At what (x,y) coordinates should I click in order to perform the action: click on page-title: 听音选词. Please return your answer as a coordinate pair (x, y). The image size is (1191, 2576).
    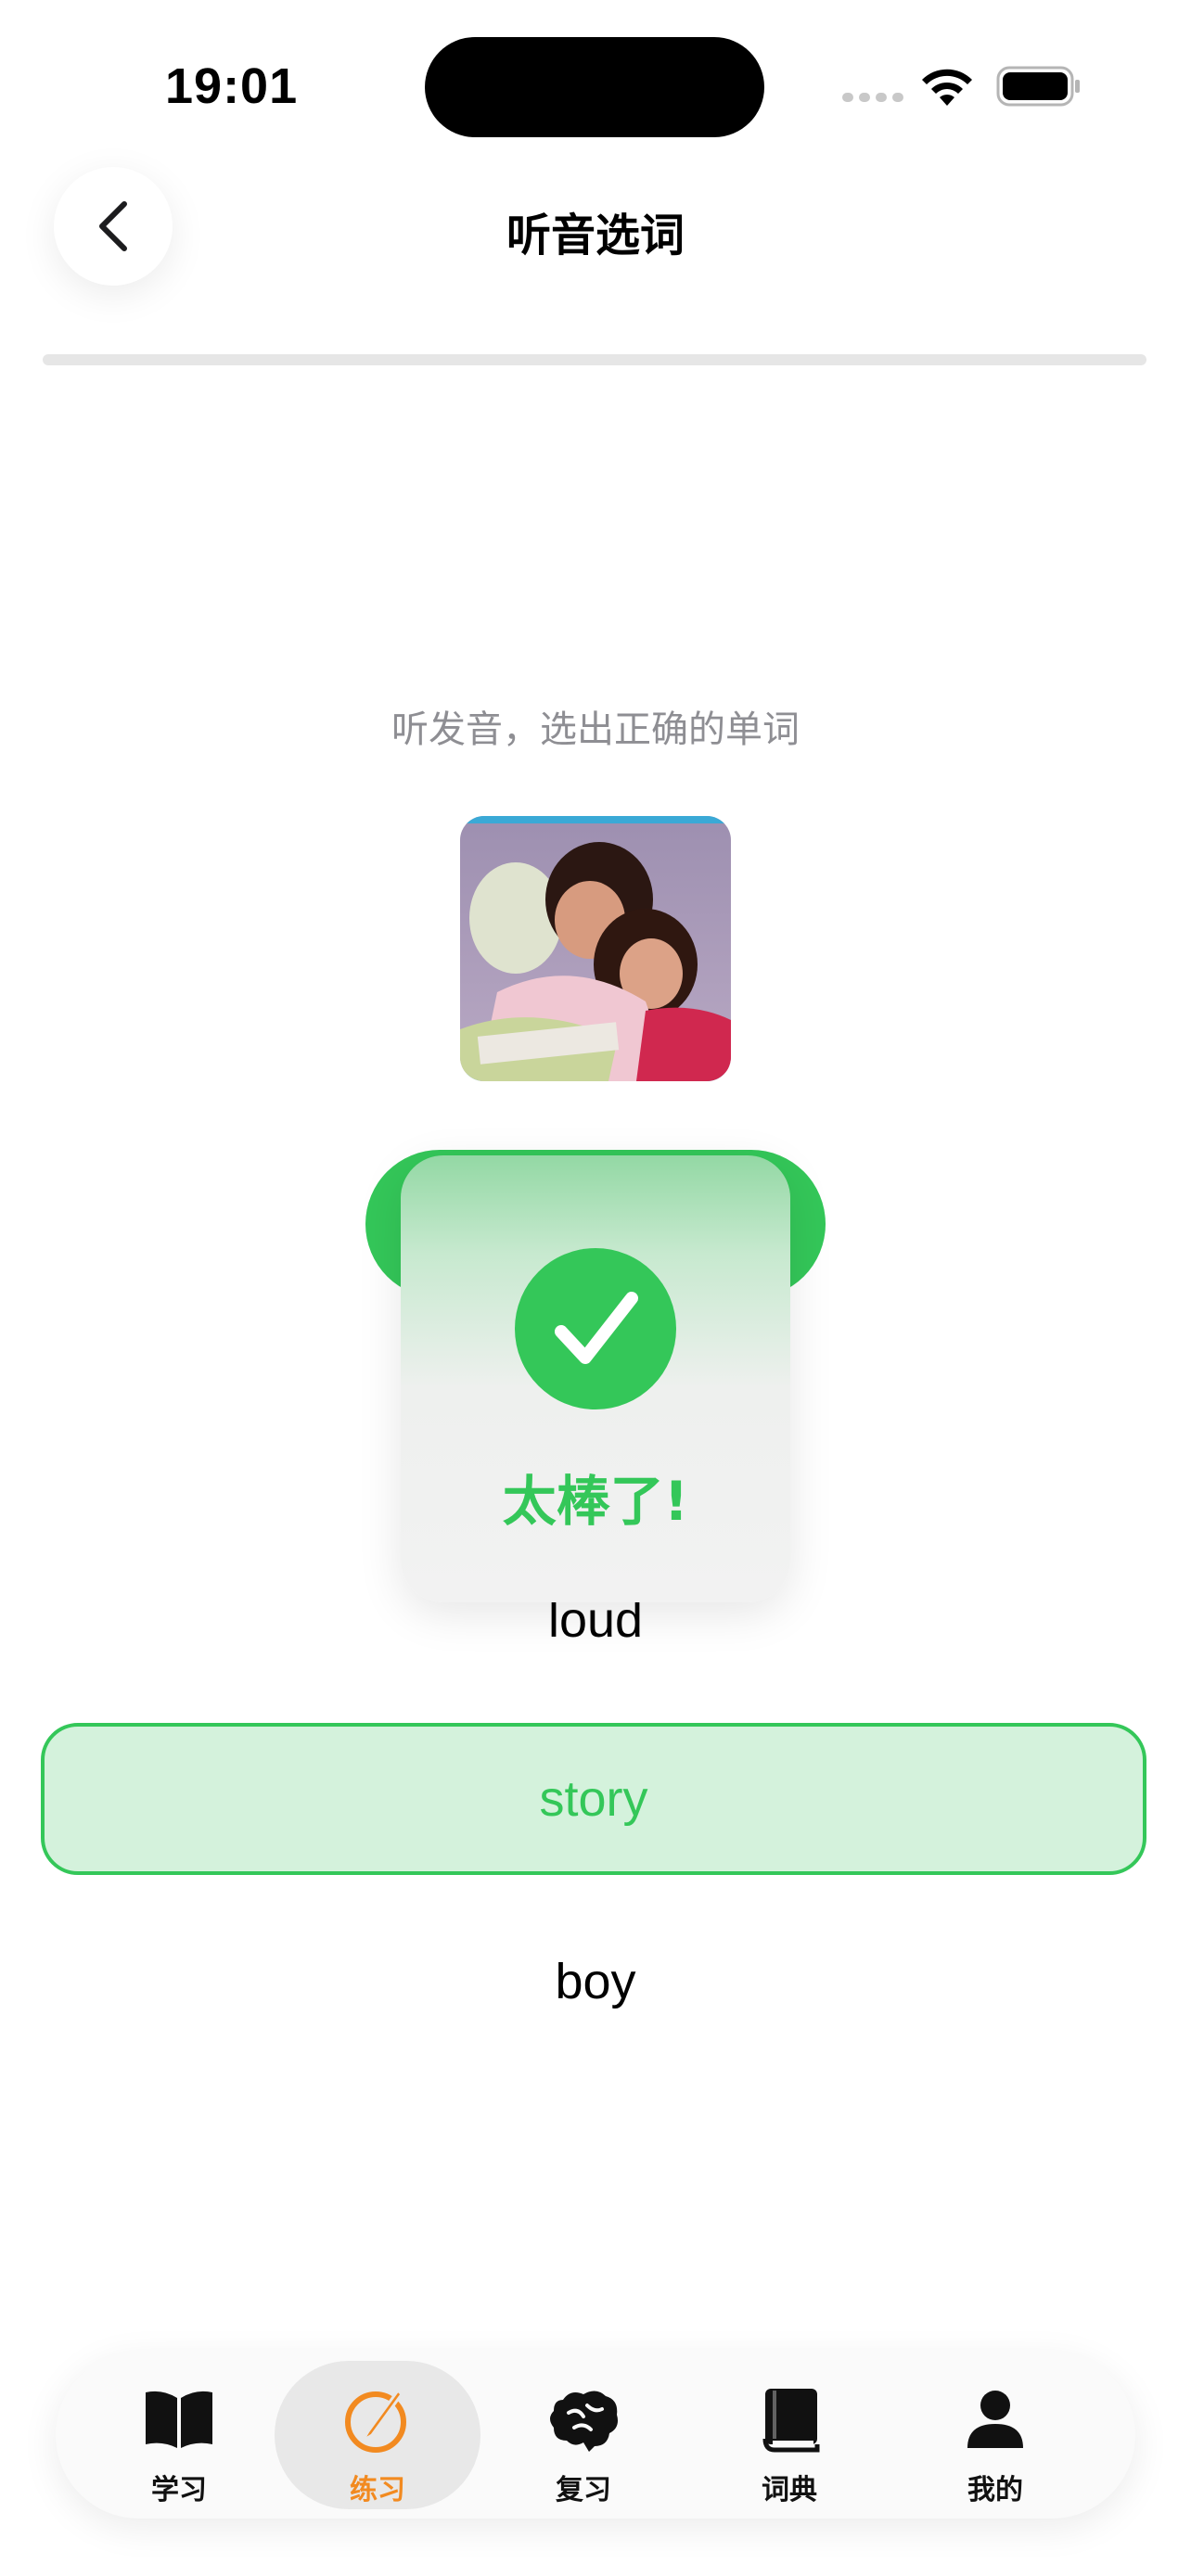
    Looking at the image, I should click on (595, 235).